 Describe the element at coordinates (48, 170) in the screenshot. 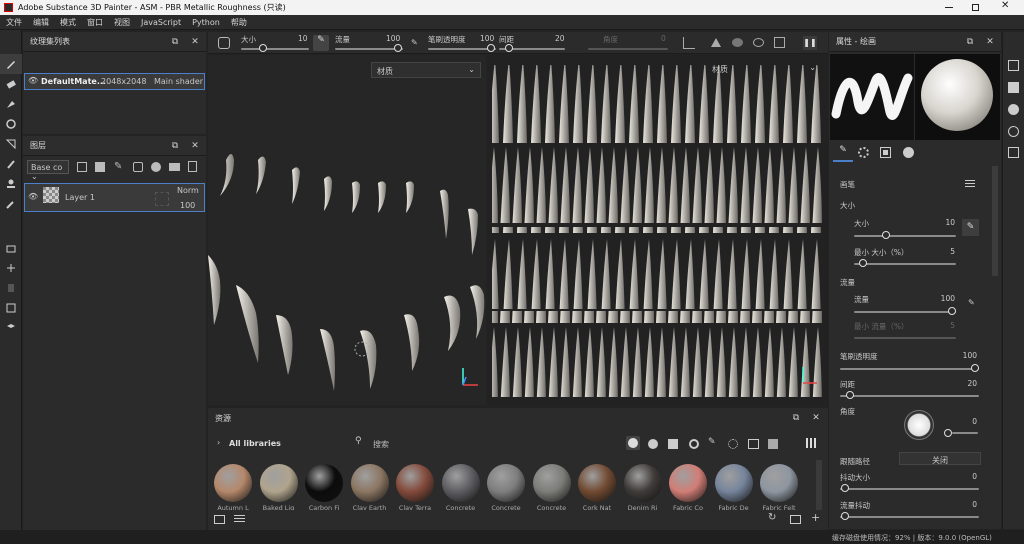

I see `channel-select: Base co ⌄` at that location.